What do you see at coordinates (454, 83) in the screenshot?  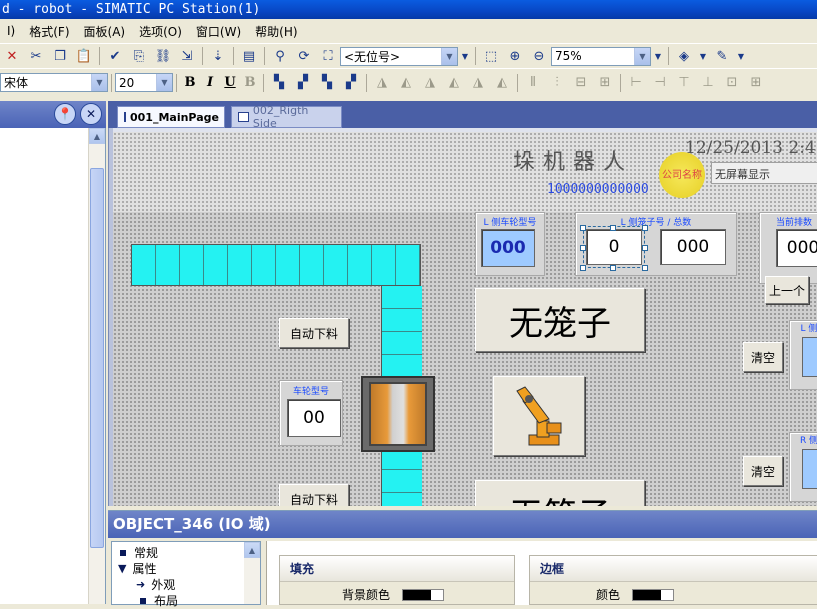 I see `flip-v-icon: ◭` at bounding box center [454, 83].